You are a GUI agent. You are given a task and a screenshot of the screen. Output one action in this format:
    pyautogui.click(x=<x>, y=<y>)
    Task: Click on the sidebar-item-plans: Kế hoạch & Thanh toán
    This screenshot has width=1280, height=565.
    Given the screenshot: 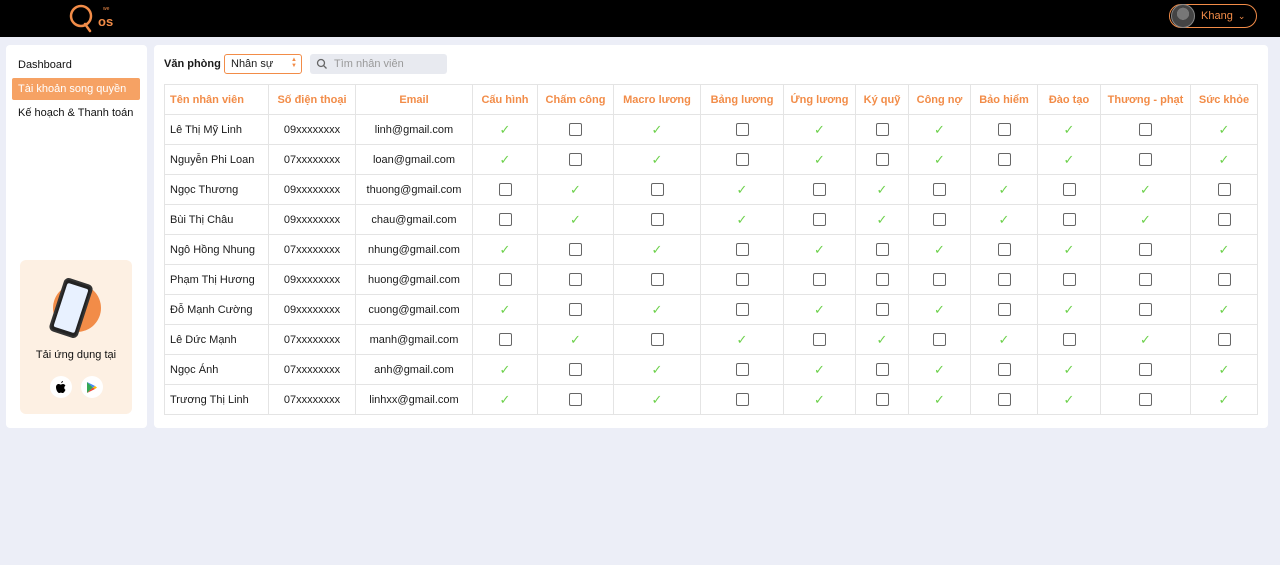 What is the action you would take?
    pyautogui.click(x=76, y=113)
    